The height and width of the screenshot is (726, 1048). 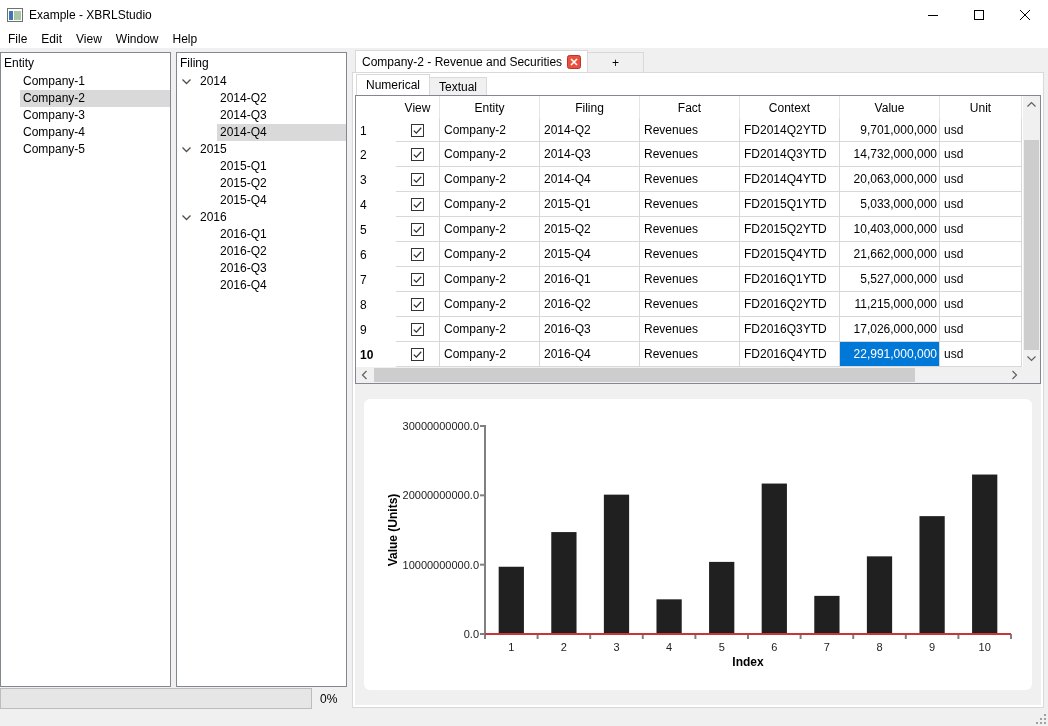 I want to click on axis-tick-label: 30000000000.0, so click(x=440, y=426).